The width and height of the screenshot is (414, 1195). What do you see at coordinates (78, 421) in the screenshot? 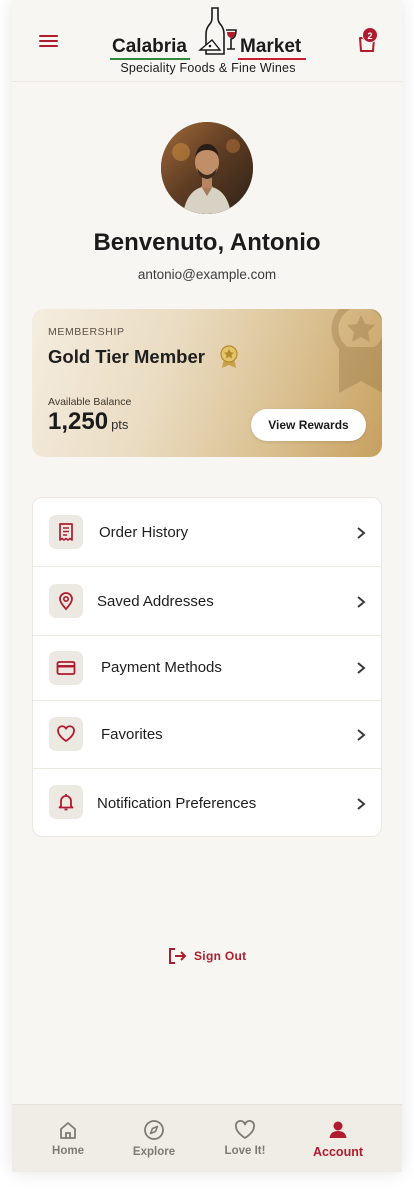
I see `balance-points: 1,250` at bounding box center [78, 421].